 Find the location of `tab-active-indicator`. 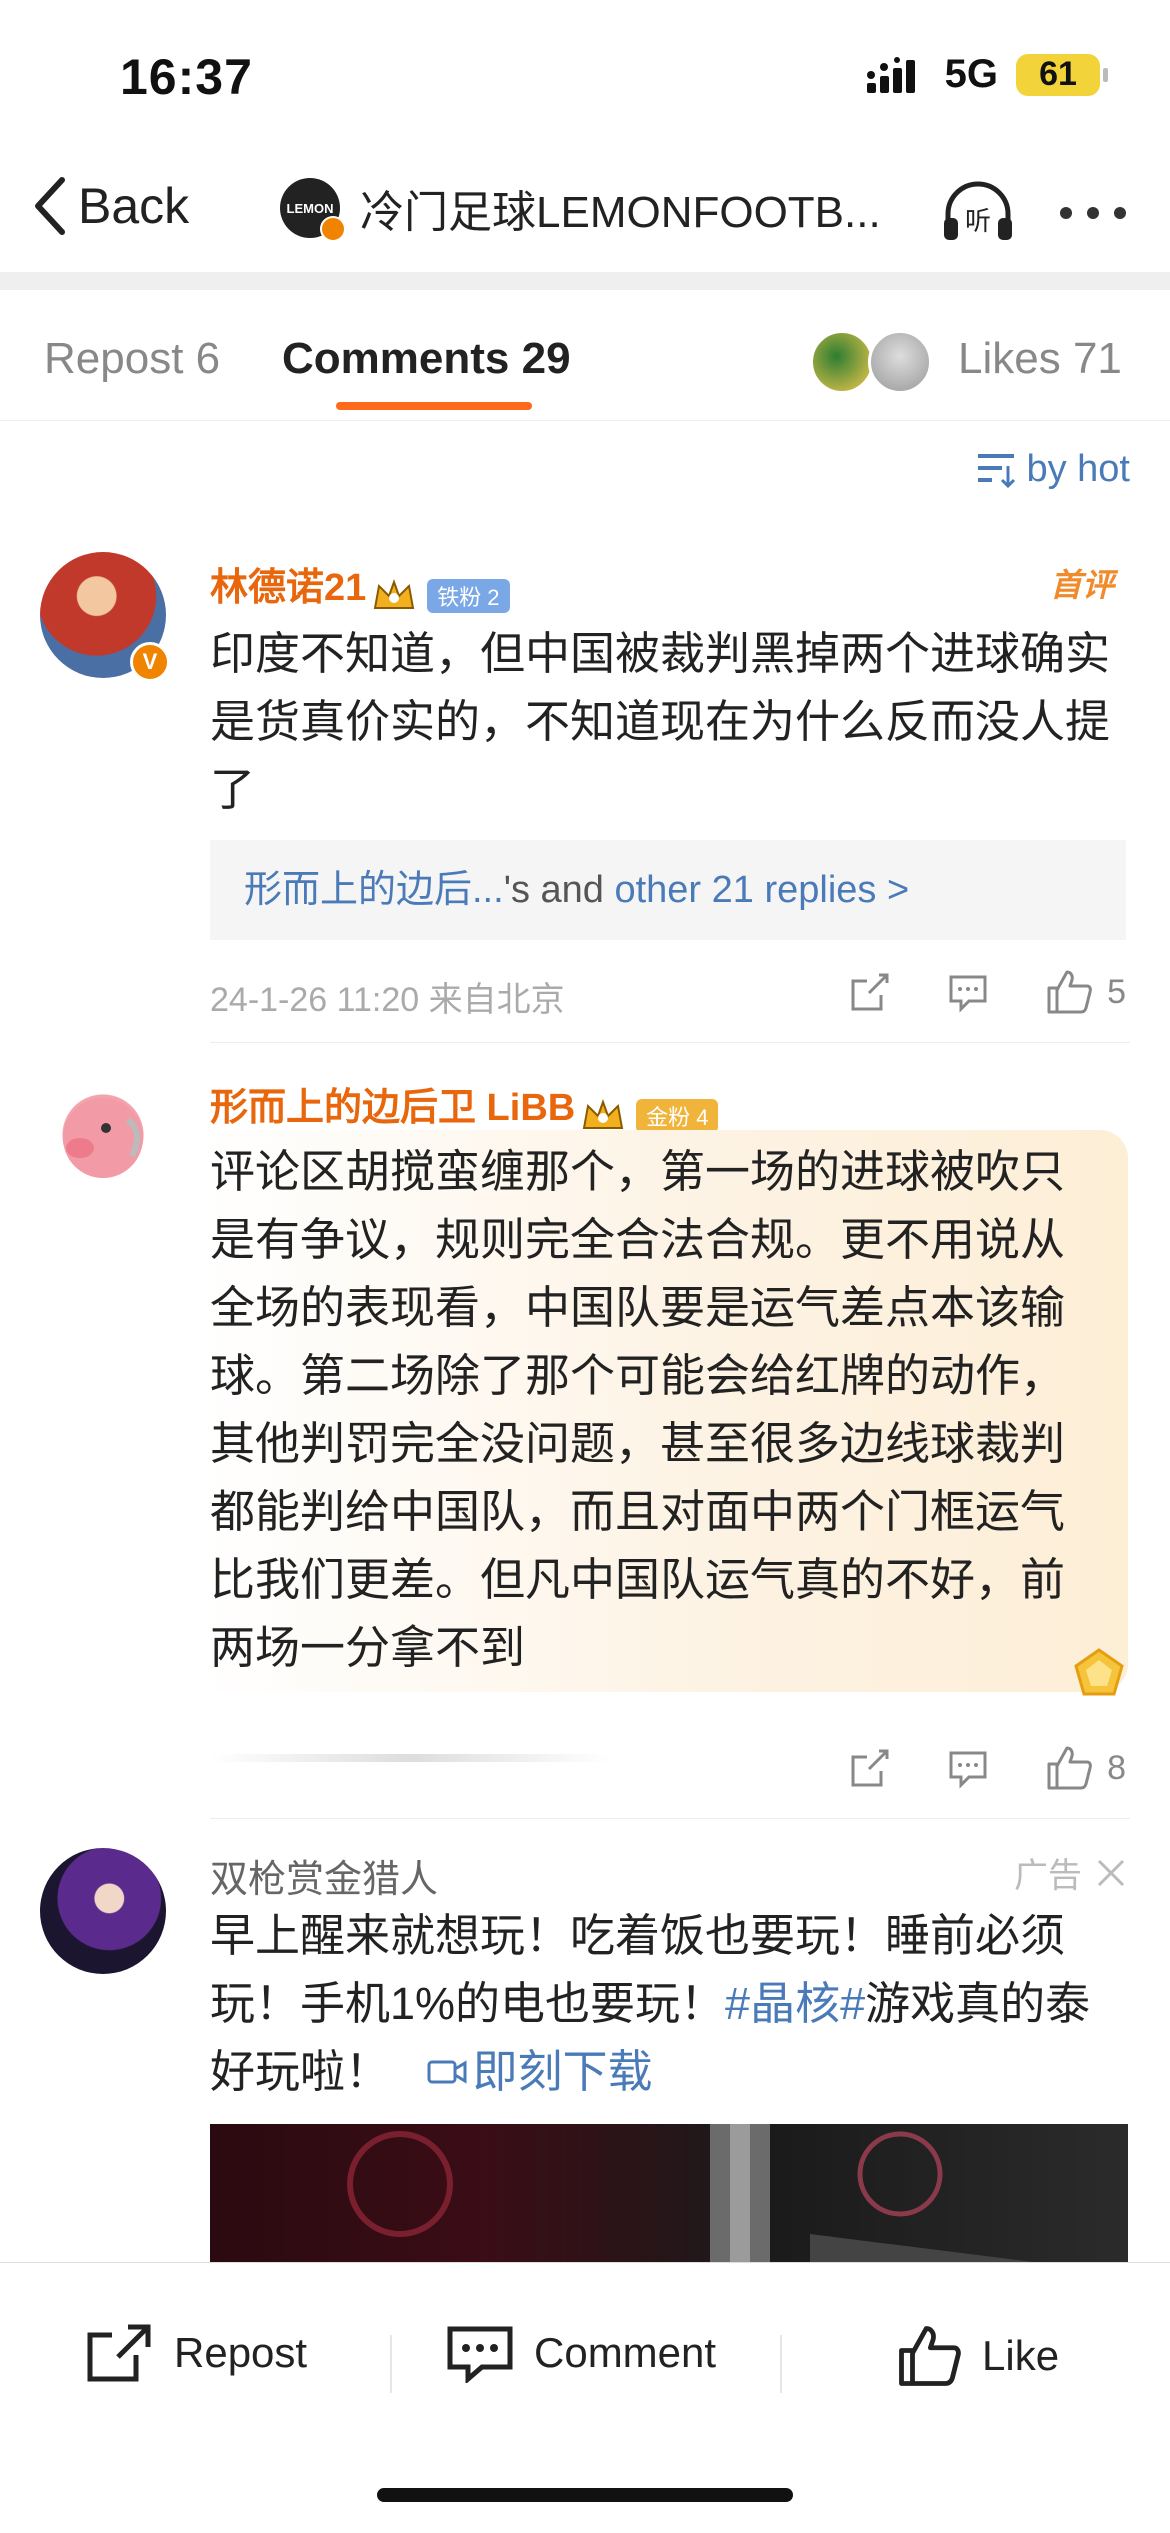

tab-active-indicator is located at coordinates (434, 406).